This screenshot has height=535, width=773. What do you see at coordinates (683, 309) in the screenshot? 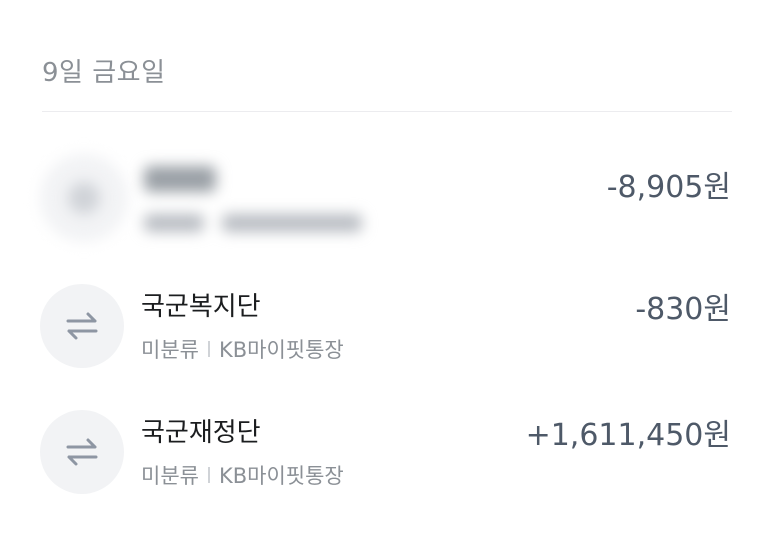
I see `transaction-amount: -830원` at bounding box center [683, 309].